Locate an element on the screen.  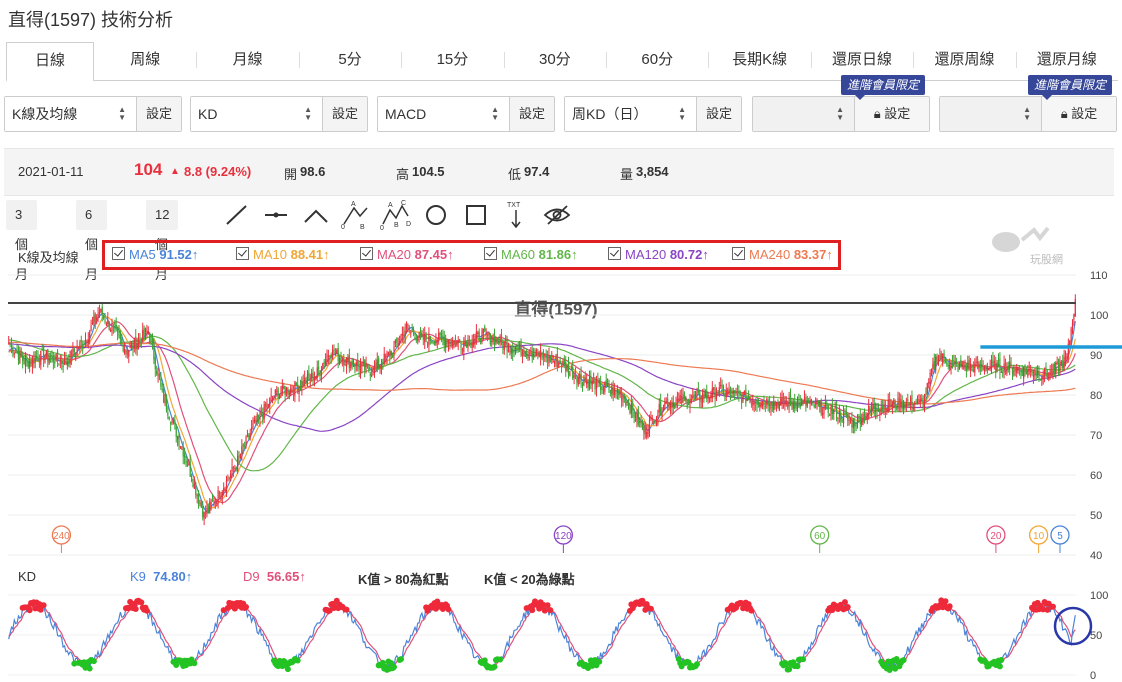
angle-line-icon is located at coordinates (316, 215).